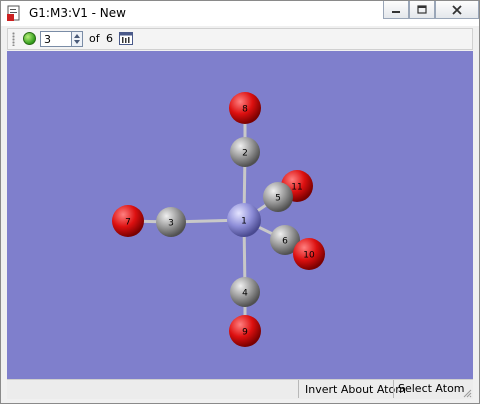 The image size is (480, 404). I want to click on select-atom-label: Select Atom, so click(429, 389).